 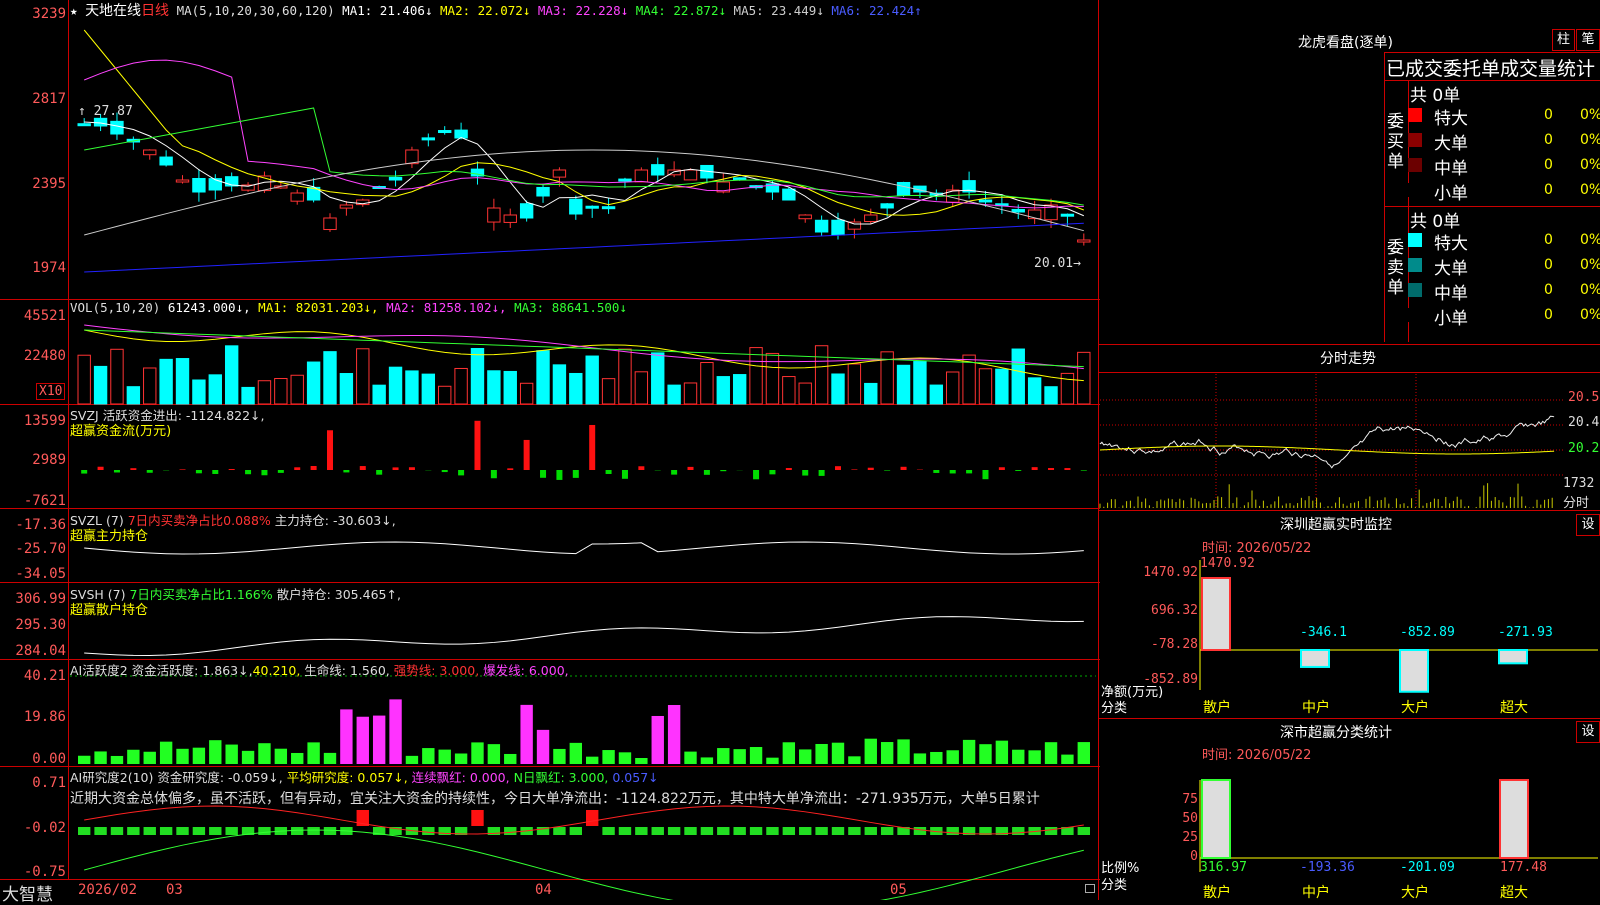 I want to click on sz-class-settings-button: 设, so click(x=1588, y=732).